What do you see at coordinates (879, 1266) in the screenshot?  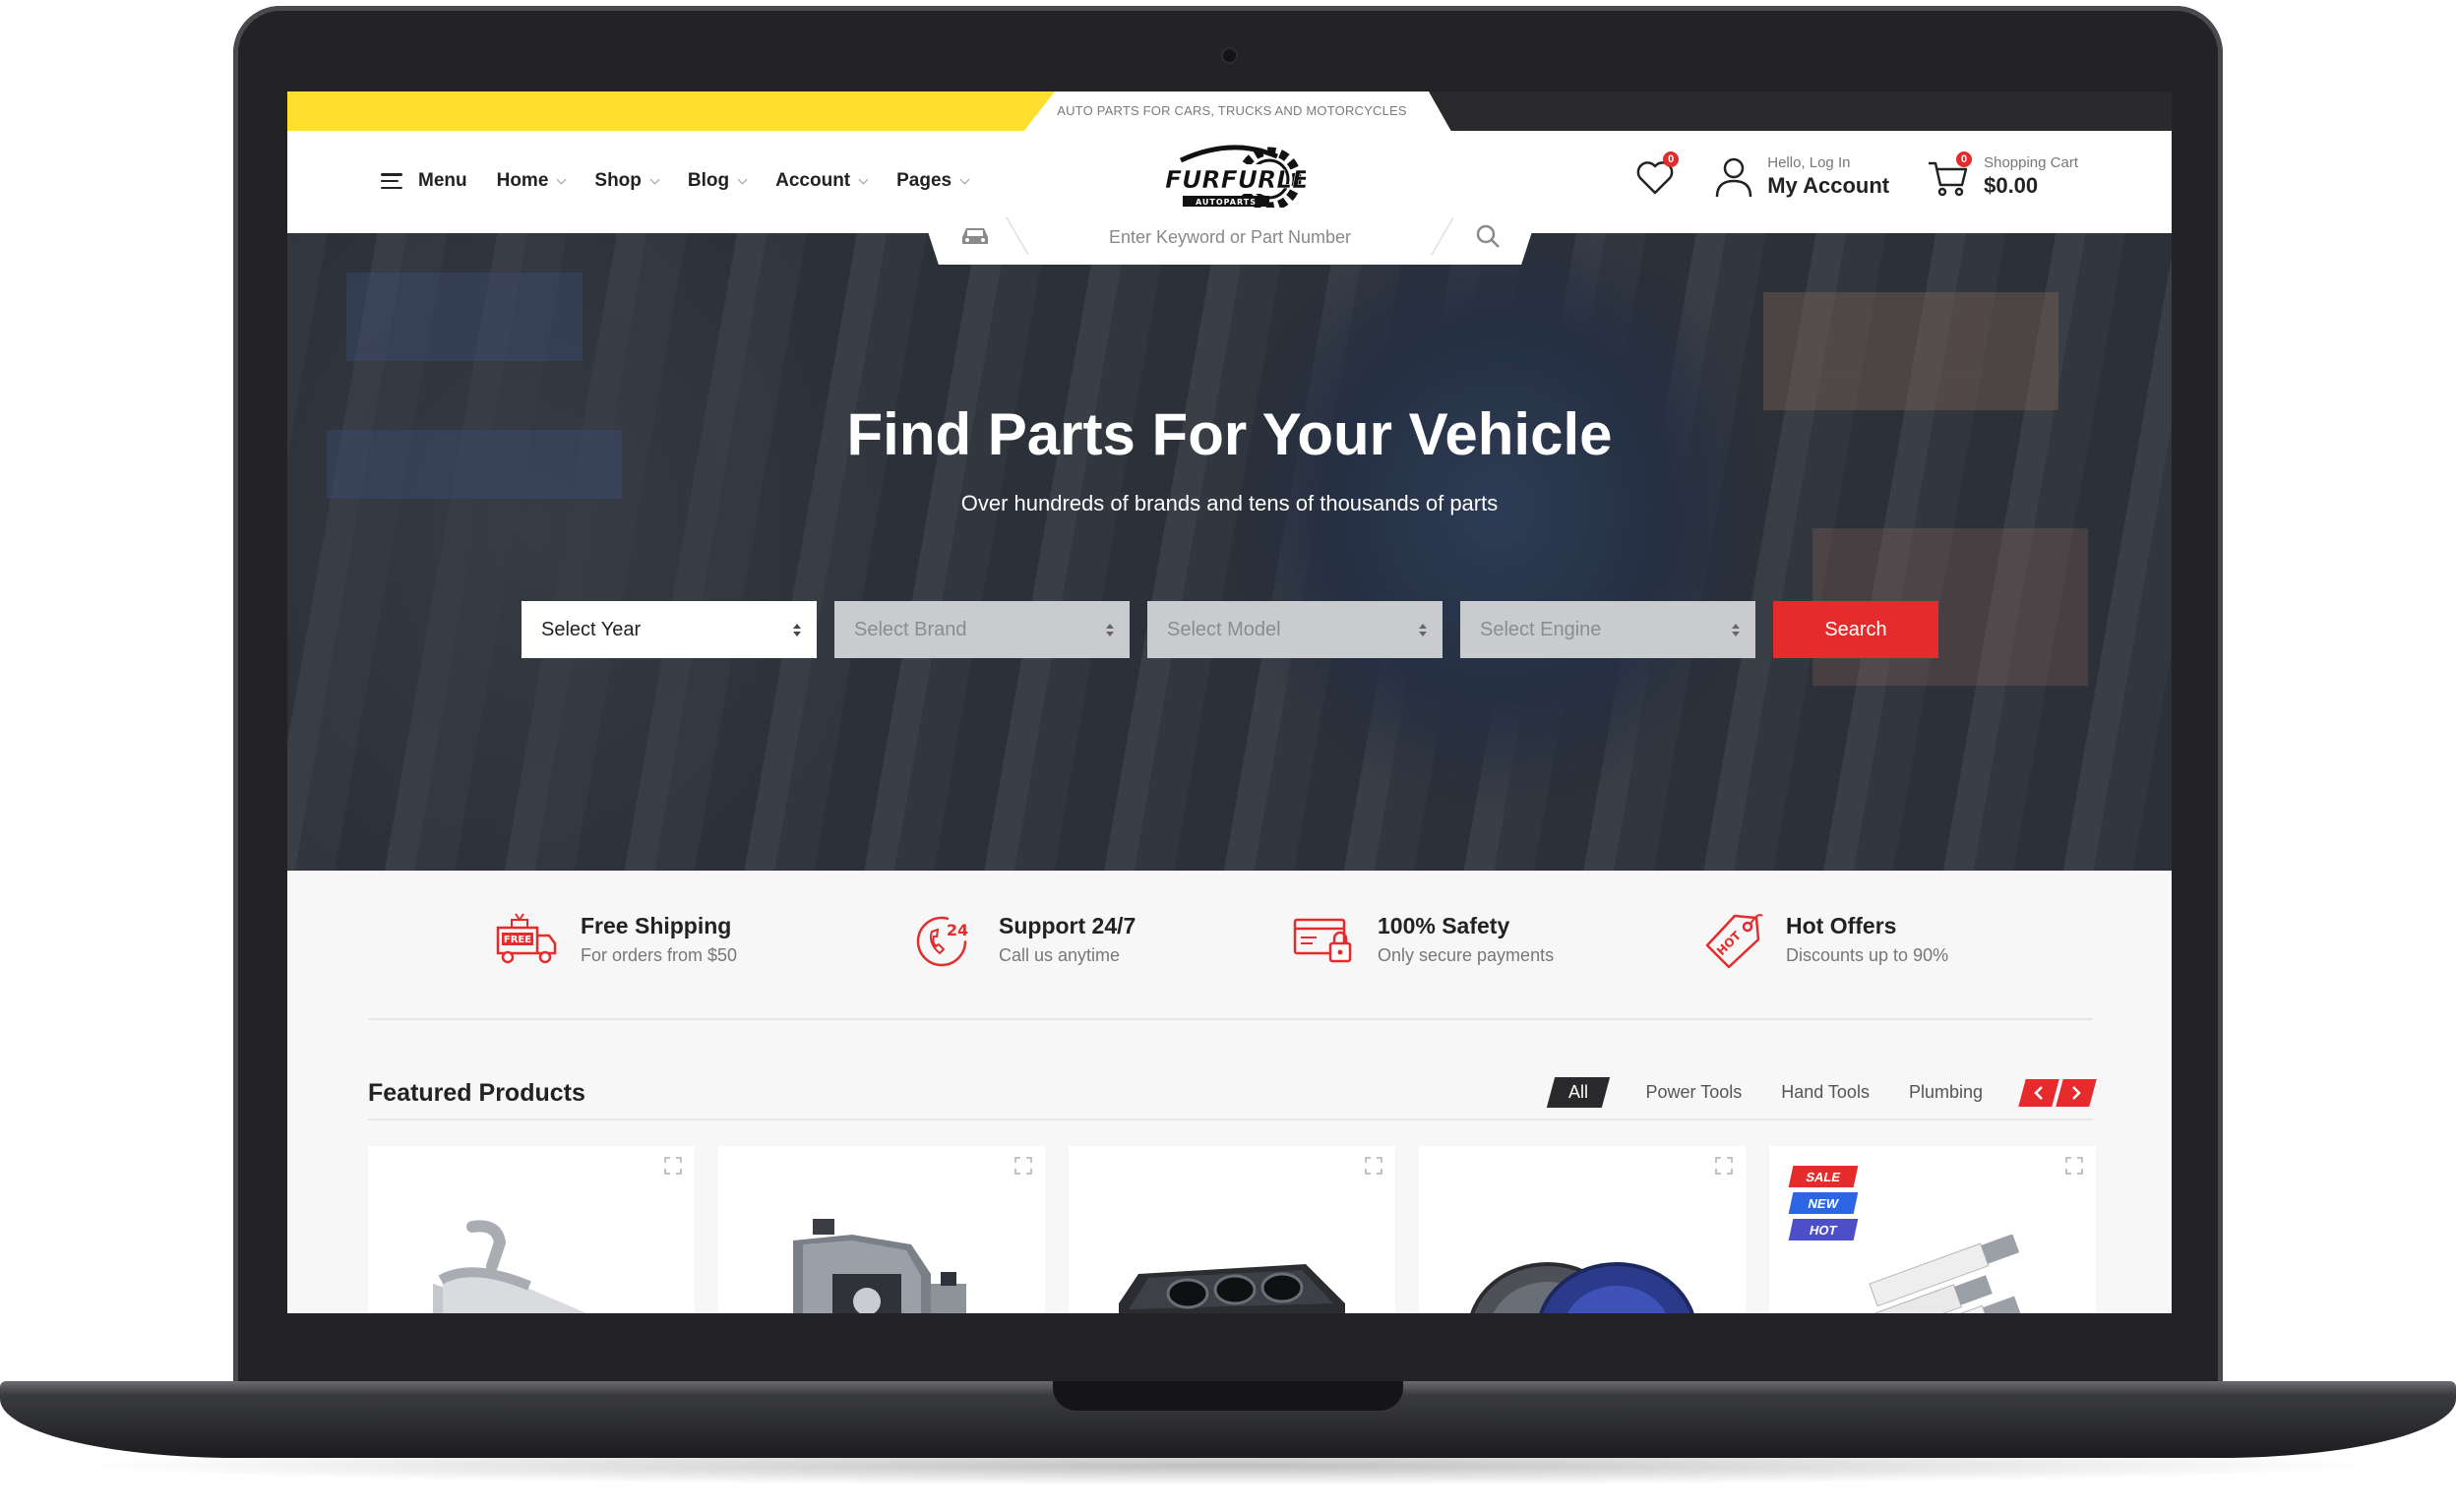 I see `motor-oil-image` at bounding box center [879, 1266].